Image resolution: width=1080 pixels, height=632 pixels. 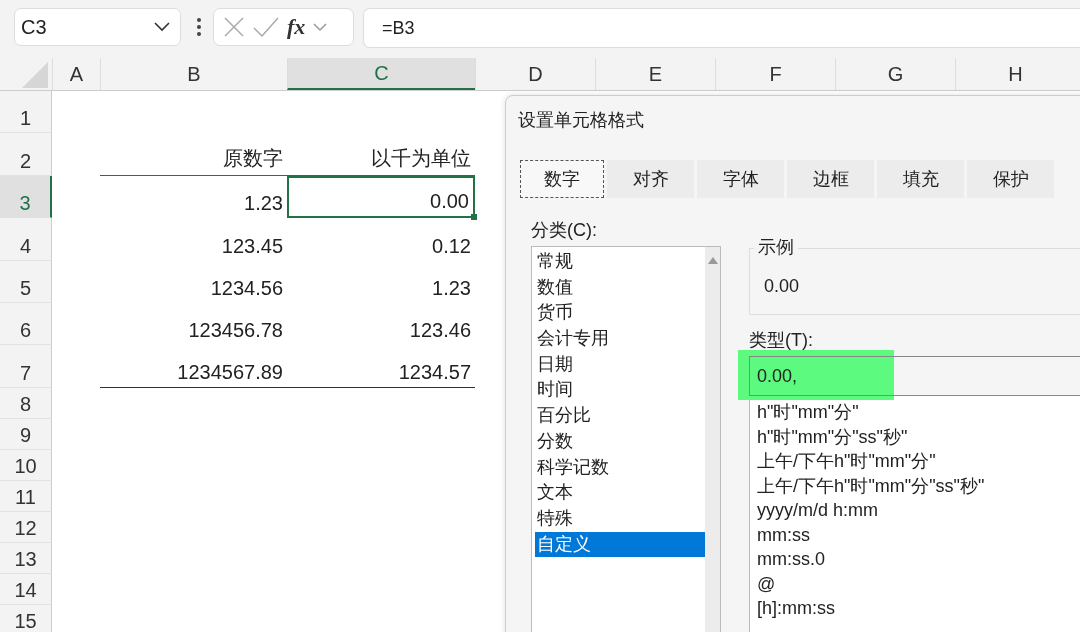 What do you see at coordinates (26, 589) in the screenshot?
I see `row-header: 14` at bounding box center [26, 589].